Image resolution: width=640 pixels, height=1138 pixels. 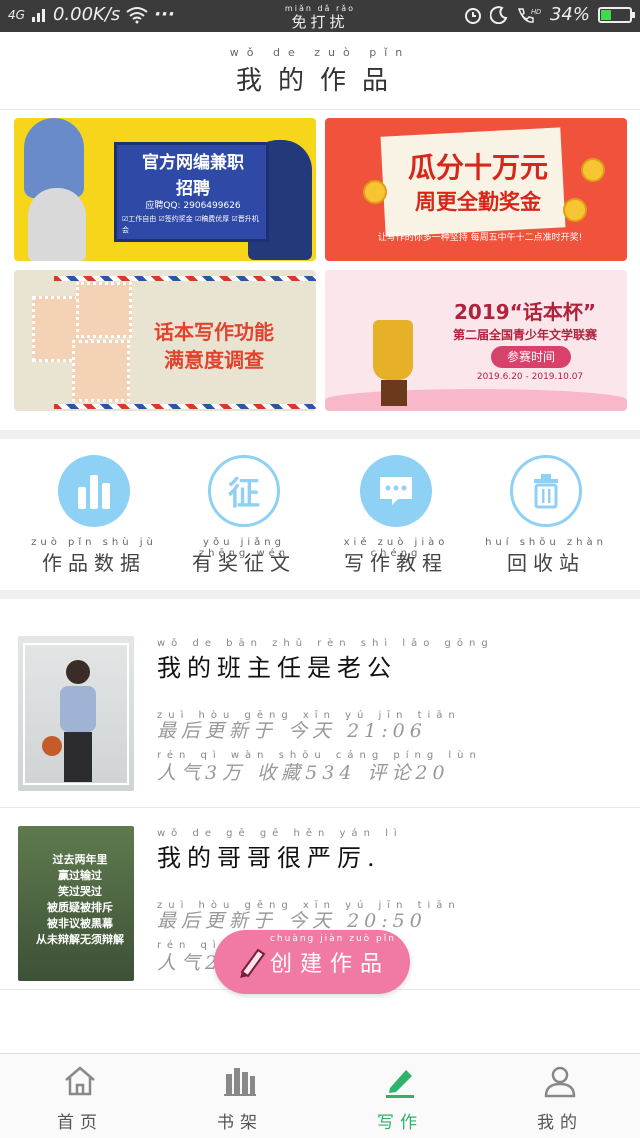 What do you see at coordinates (80, 1098) in the screenshot?
I see `tab-home: 首页` at bounding box center [80, 1098].